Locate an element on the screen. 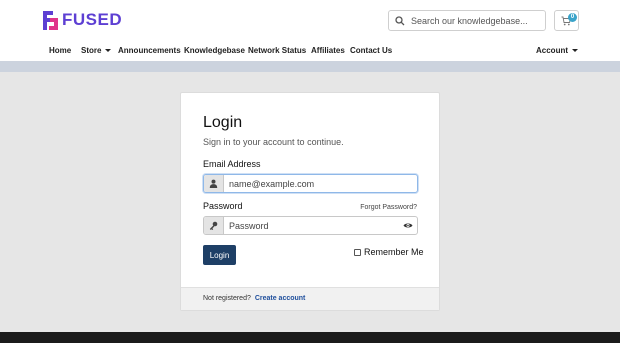  forgot-password-link: Forgot Password? is located at coordinates (388, 207).